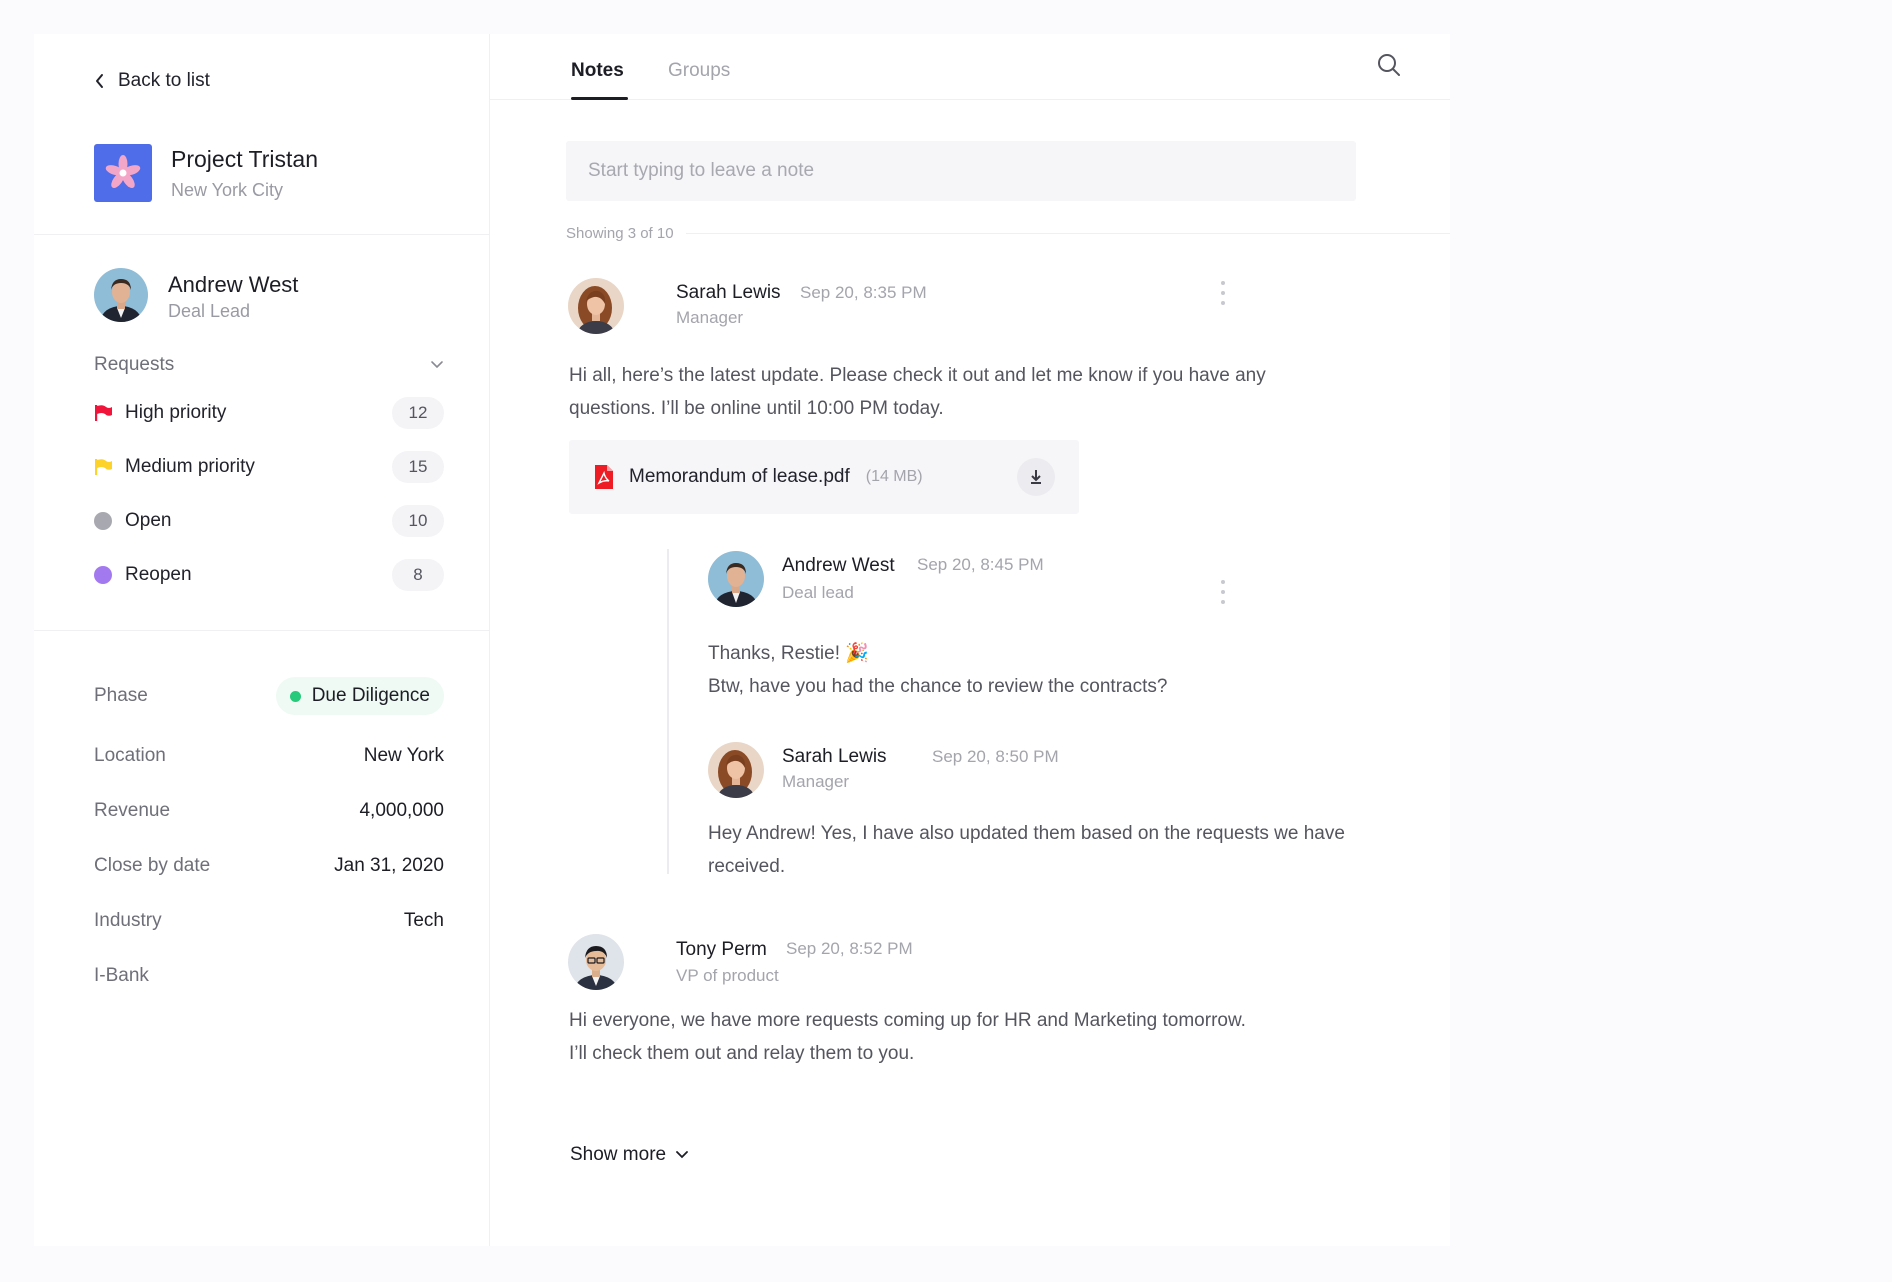 The image size is (1892, 1282). What do you see at coordinates (244, 159) in the screenshot?
I see `project-title: Project Tristan` at bounding box center [244, 159].